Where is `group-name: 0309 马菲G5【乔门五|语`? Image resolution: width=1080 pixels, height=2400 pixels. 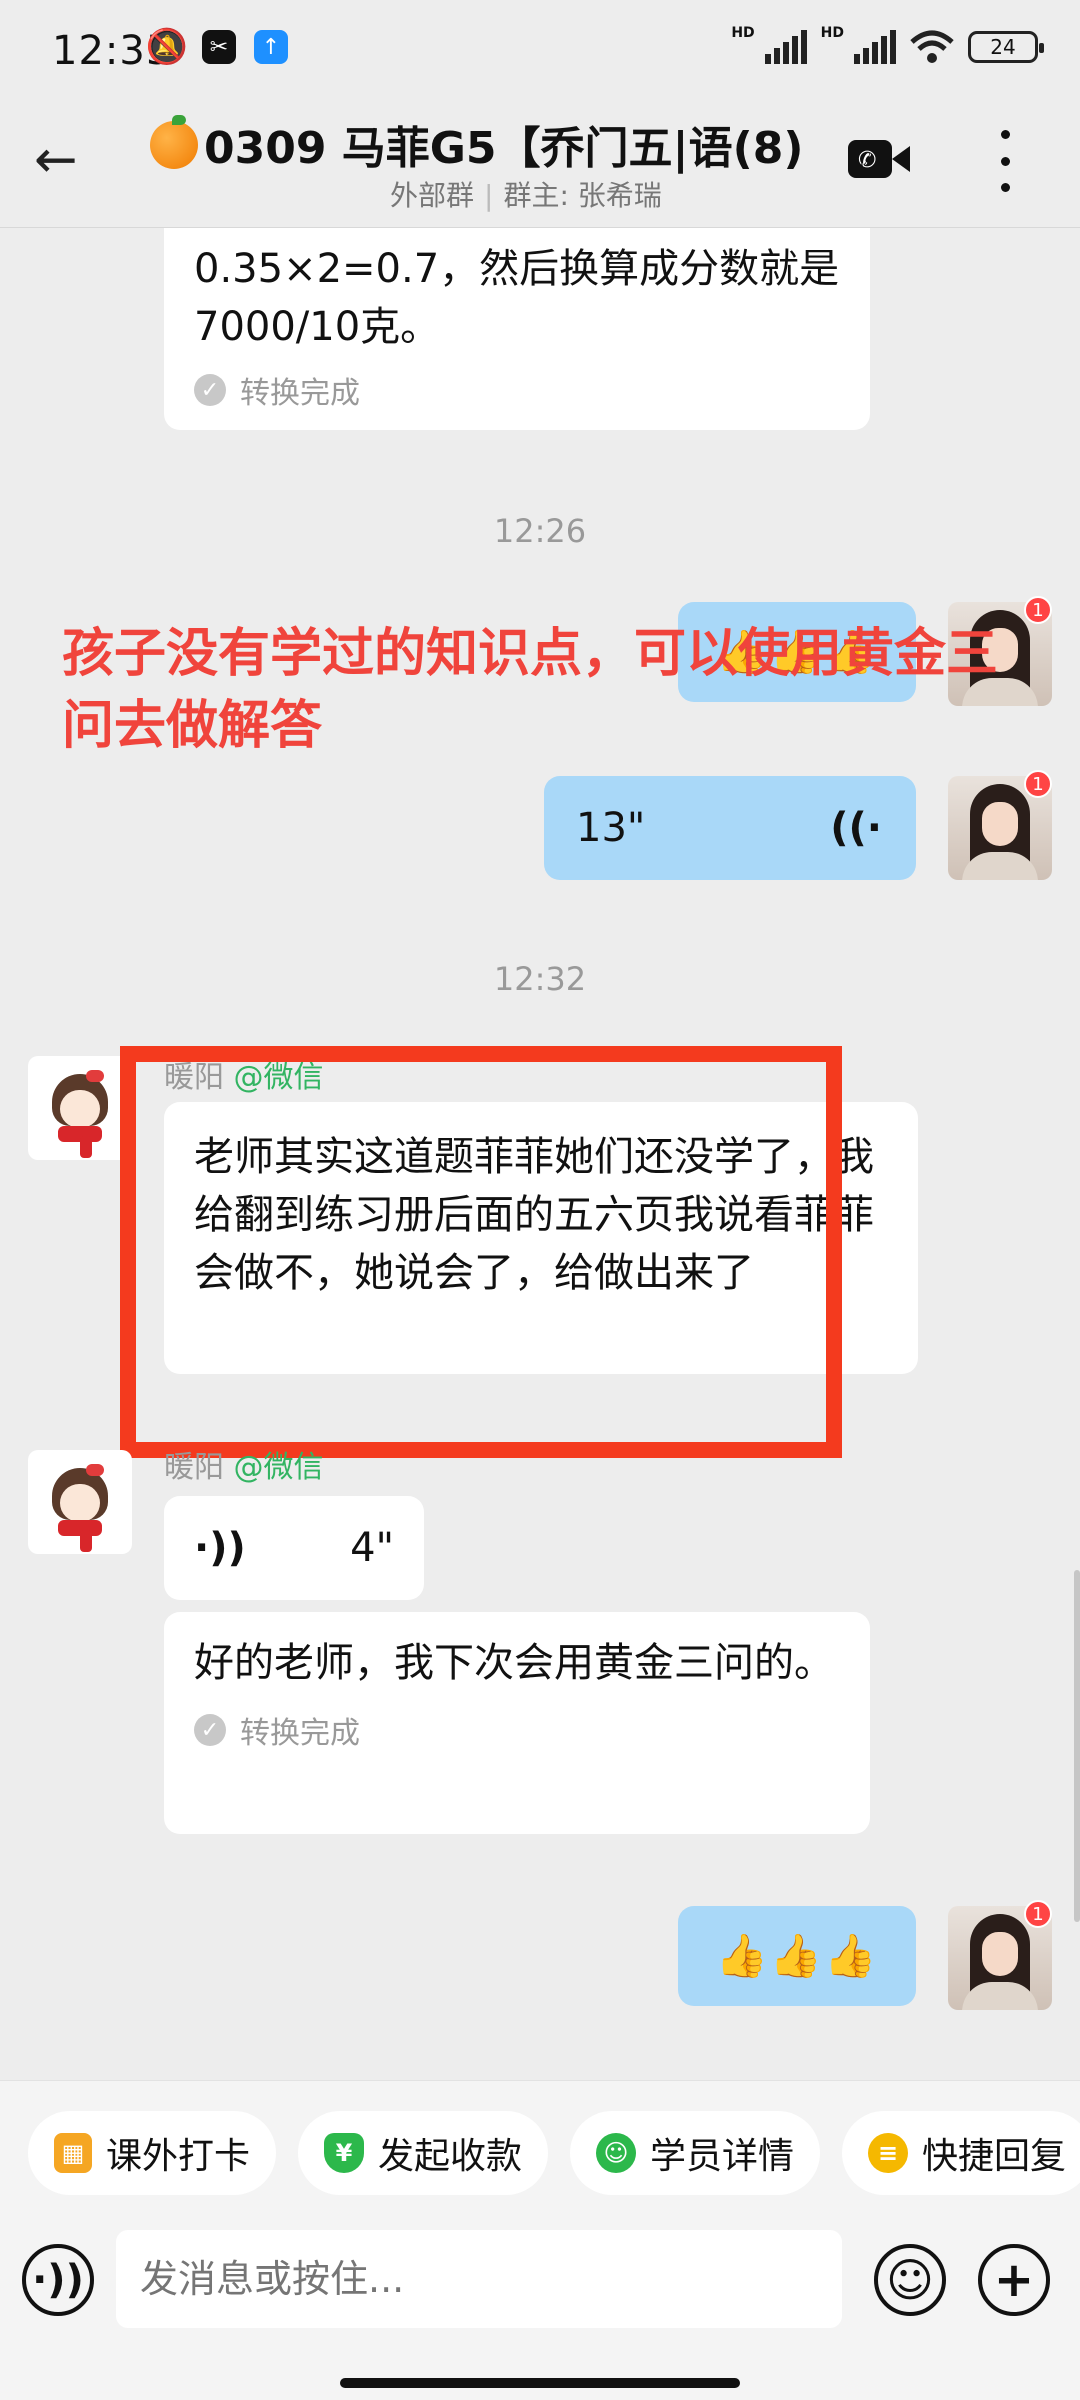 group-name: 0309 马菲G5【乔门五|语 is located at coordinates (468, 148).